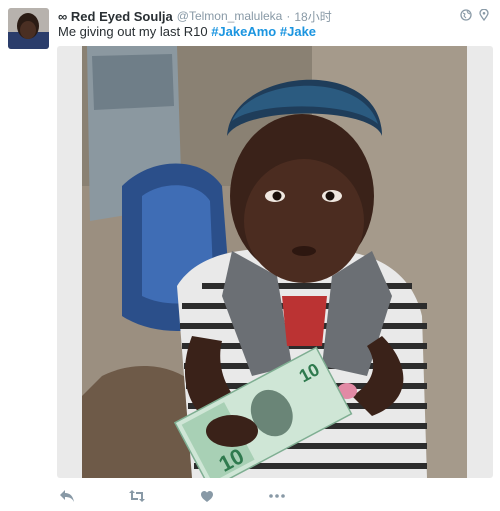 The image size is (500, 511). I want to click on like-icon, so click(207, 496).